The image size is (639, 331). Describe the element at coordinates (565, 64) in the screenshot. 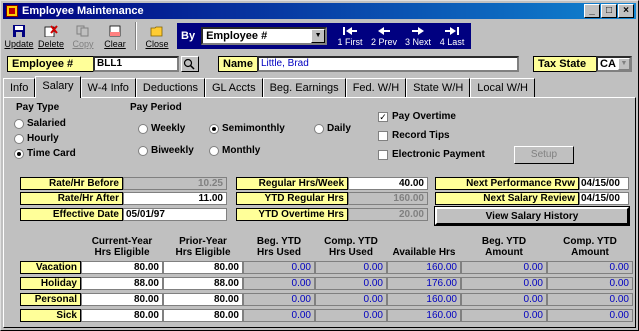

I see `tax-state-label: Tax State` at that location.